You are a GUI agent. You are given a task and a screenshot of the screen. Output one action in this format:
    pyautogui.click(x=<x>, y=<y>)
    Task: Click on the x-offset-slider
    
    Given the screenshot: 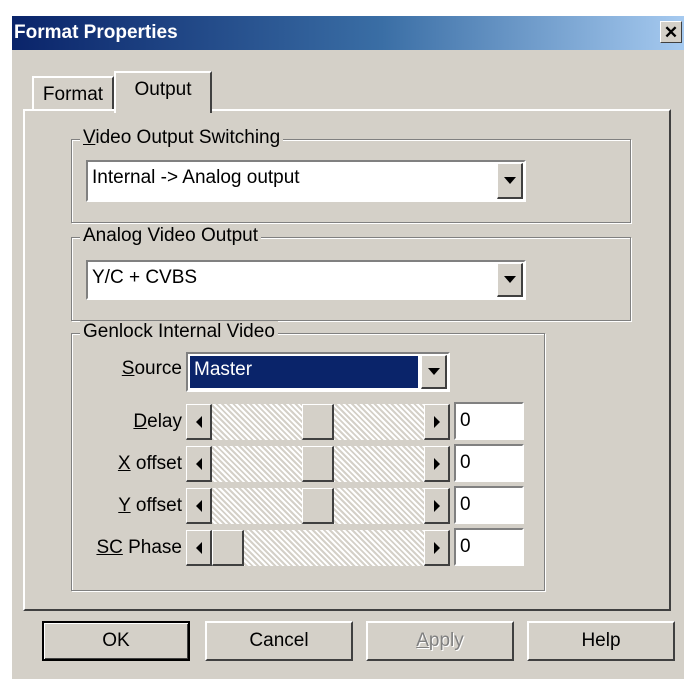 What is the action you would take?
    pyautogui.click(x=318, y=464)
    